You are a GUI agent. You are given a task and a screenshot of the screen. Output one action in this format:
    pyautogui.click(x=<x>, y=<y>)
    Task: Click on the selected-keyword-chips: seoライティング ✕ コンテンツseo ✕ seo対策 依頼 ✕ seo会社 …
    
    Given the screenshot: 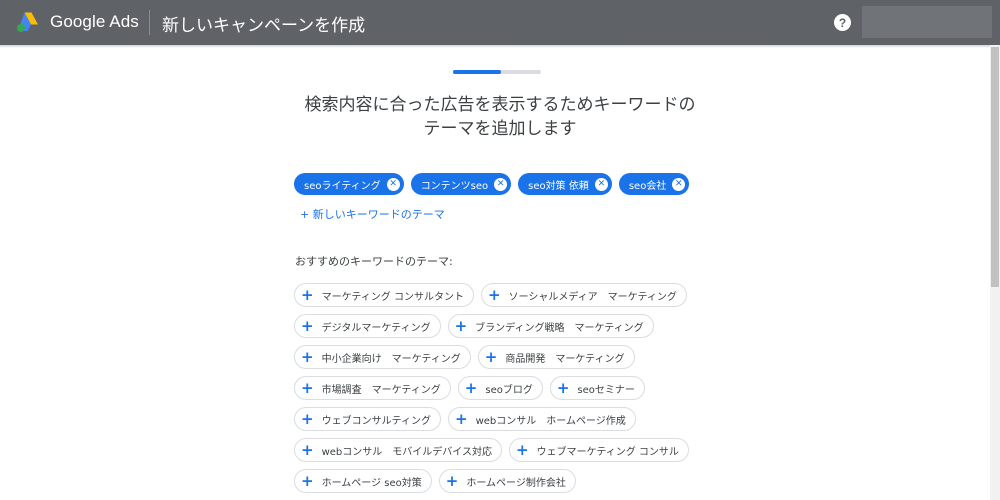 What is the action you would take?
    pyautogui.click(x=492, y=184)
    